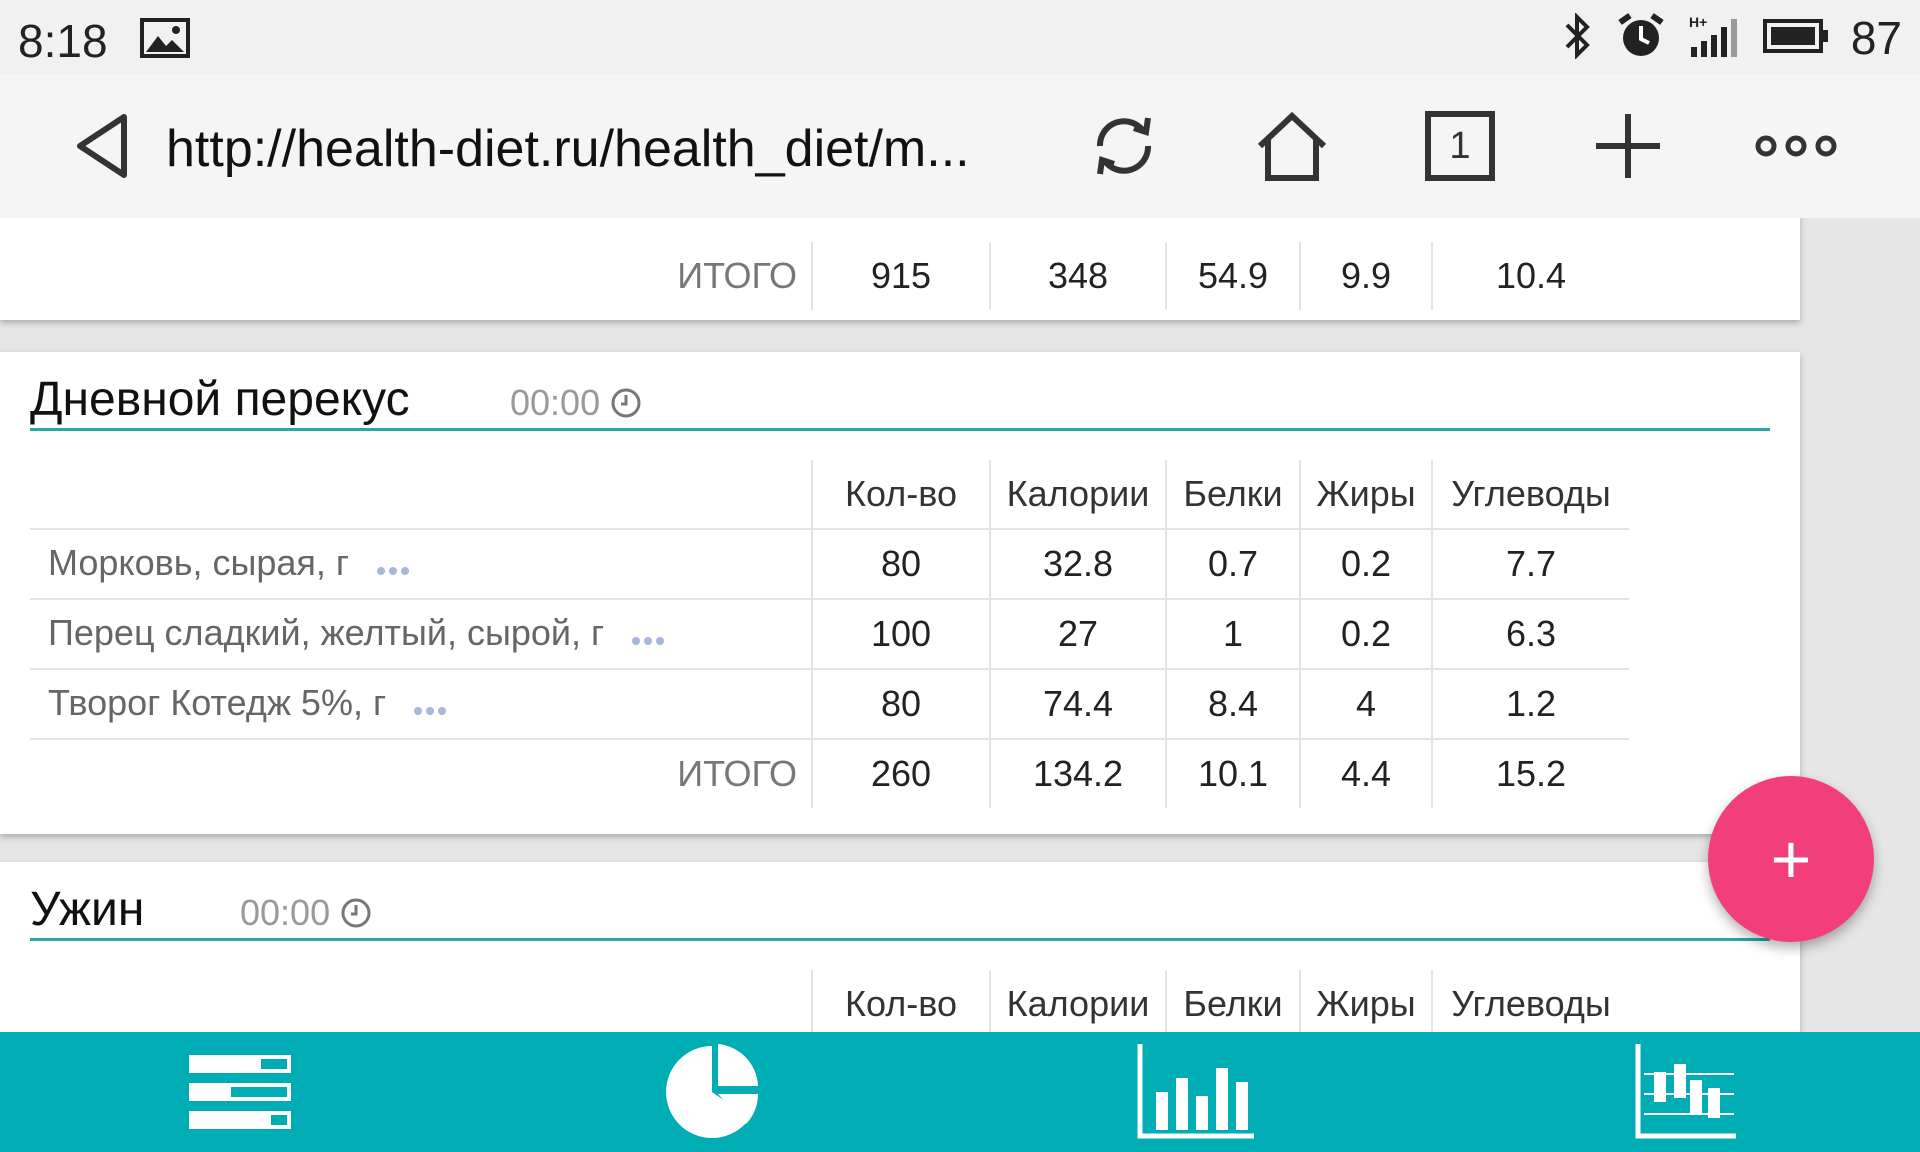 The width and height of the screenshot is (1920, 1152). I want to click on food-carb: 6.3, so click(1530, 634).